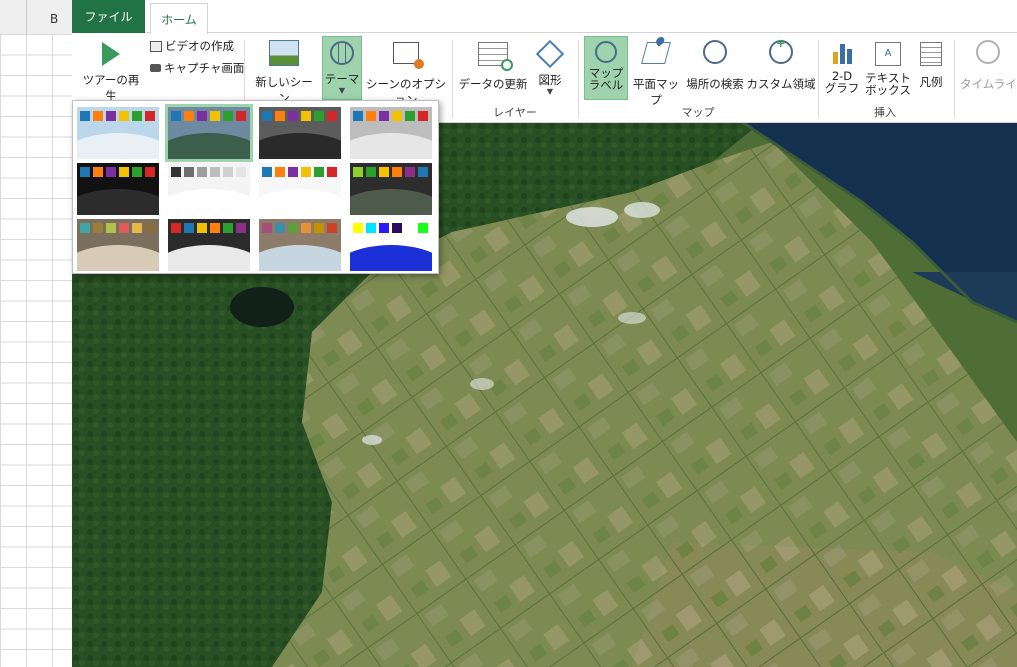 This screenshot has width=1017, height=667. I want to click on capture-screen-button: キャプチャ画面, so click(197, 68).